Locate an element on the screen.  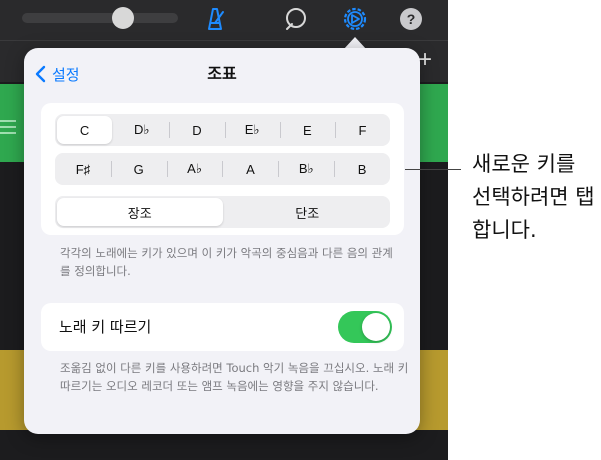
mode-major-button: 장조 is located at coordinates (140, 212).